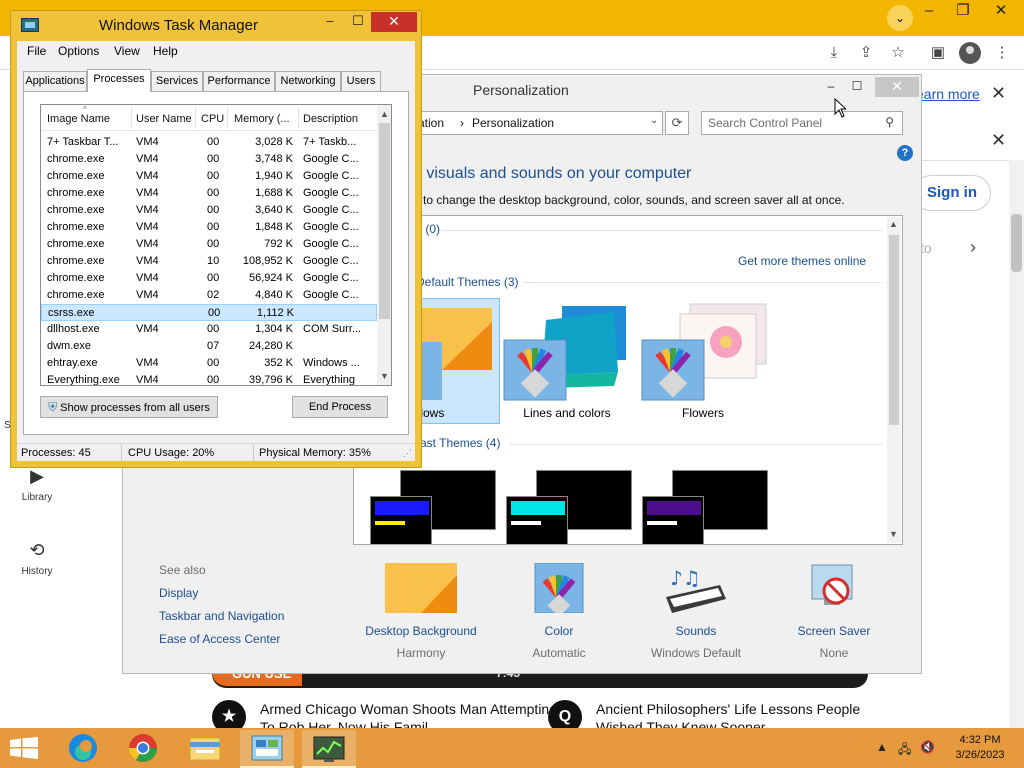 The width and height of the screenshot is (1024, 768). I want to click on taskbar-chrome, so click(143, 749).